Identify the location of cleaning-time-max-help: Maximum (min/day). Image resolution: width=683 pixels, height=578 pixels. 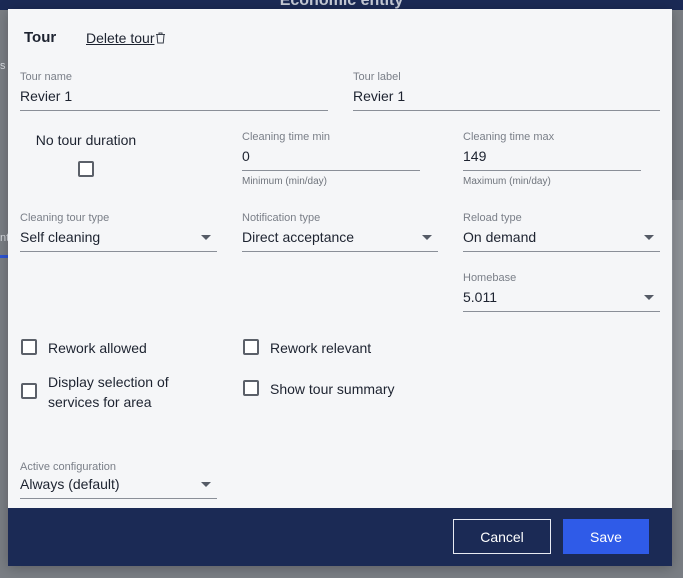
(507, 181).